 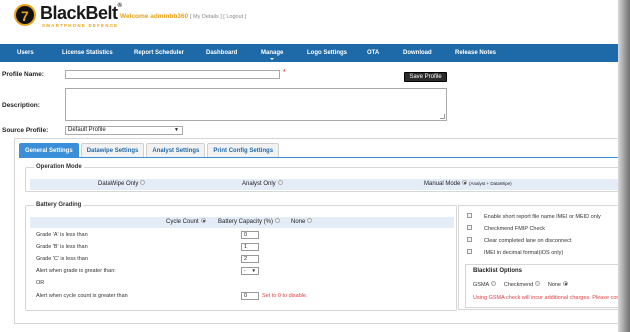 I want to click on datawipe-only-option: DataWipe Only, so click(x=122, y=183).